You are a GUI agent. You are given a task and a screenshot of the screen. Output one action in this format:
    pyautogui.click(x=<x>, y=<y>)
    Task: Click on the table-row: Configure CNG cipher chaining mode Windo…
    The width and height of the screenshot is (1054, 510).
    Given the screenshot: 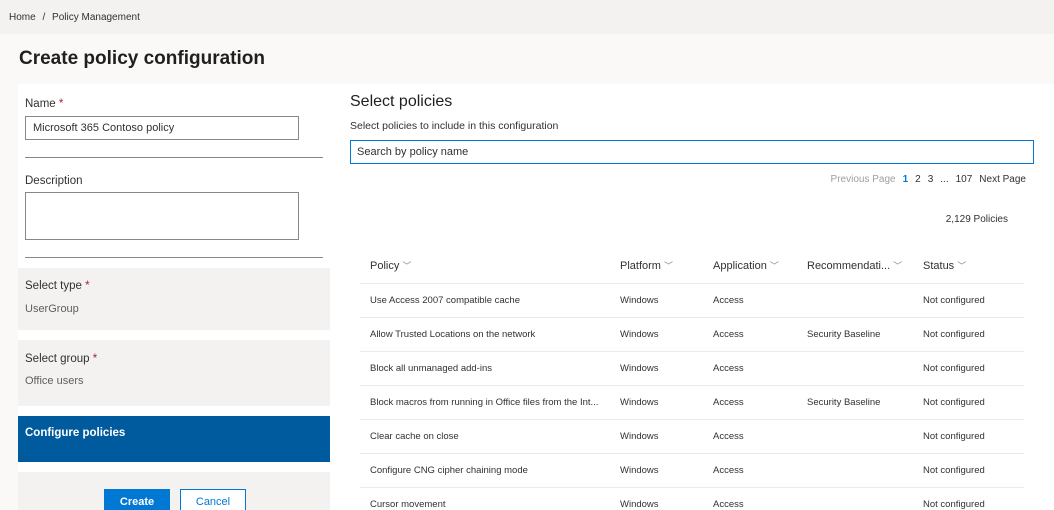 What is the action you would take?
    pyautogui.click(x=692, y=470)
    